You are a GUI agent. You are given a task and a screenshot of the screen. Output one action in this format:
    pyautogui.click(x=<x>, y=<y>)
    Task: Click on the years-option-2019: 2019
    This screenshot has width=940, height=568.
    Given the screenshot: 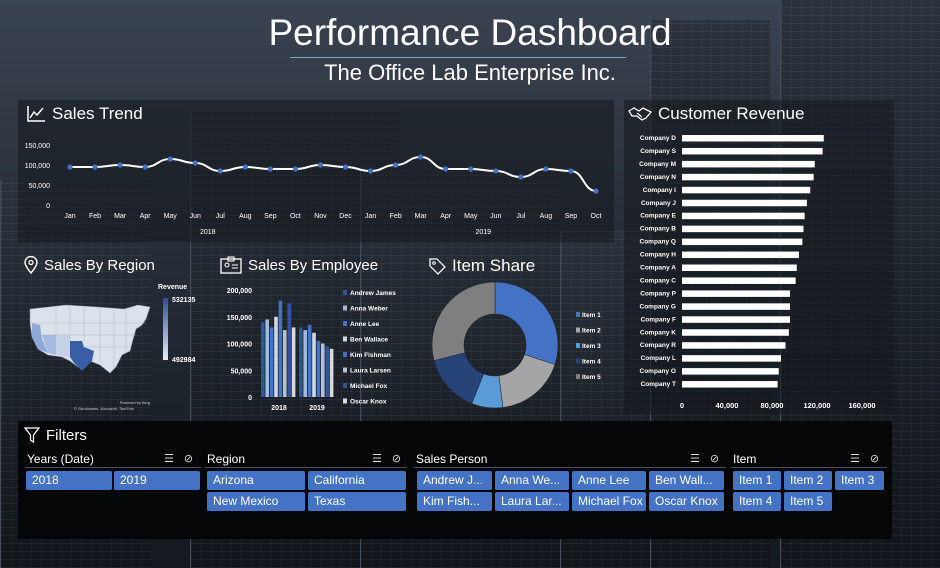 What is the action you would take?
    pyautogui.click(x=157, y=480)
    